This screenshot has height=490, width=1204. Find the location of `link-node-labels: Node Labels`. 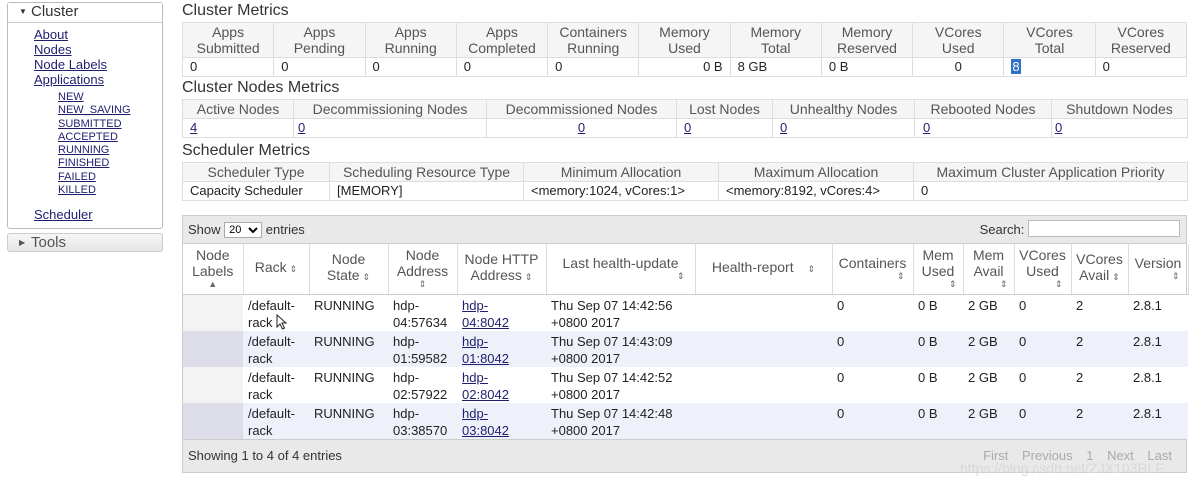

link-node-labels: Node Labels is located at coordinates (70, 64).